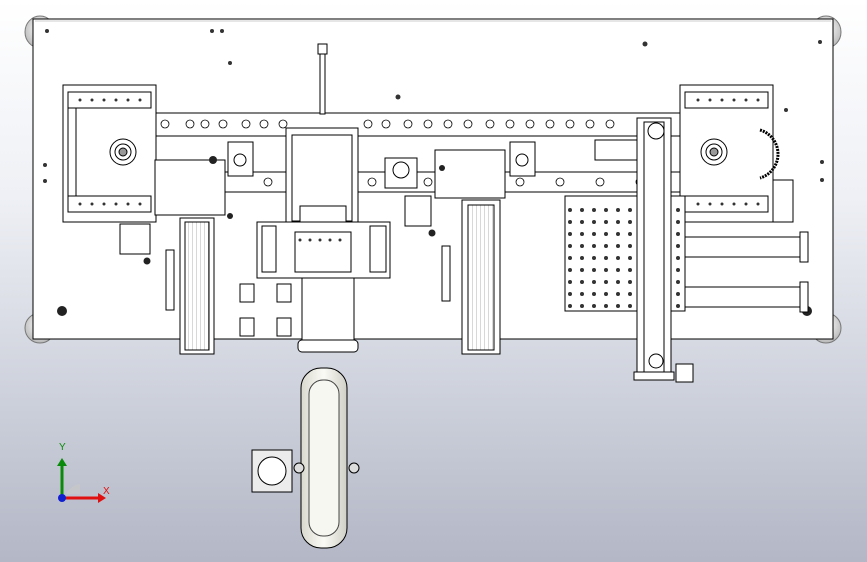 This screenshot has width=867, height=562. Describe the element at coordinates (240, 159) in the screenshot. I see `cylinder-block-left` at that location.